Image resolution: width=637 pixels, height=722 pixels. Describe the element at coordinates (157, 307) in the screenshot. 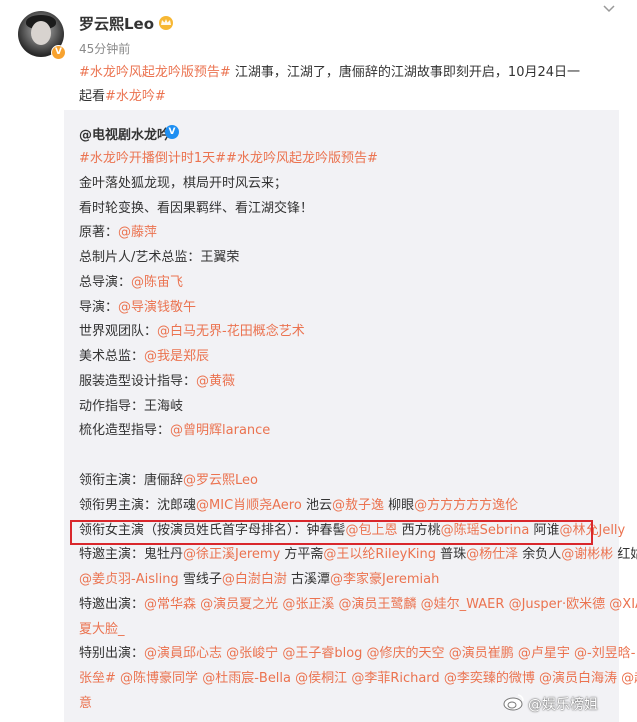

I see `mention-link: @导演钱敬午` at that location.